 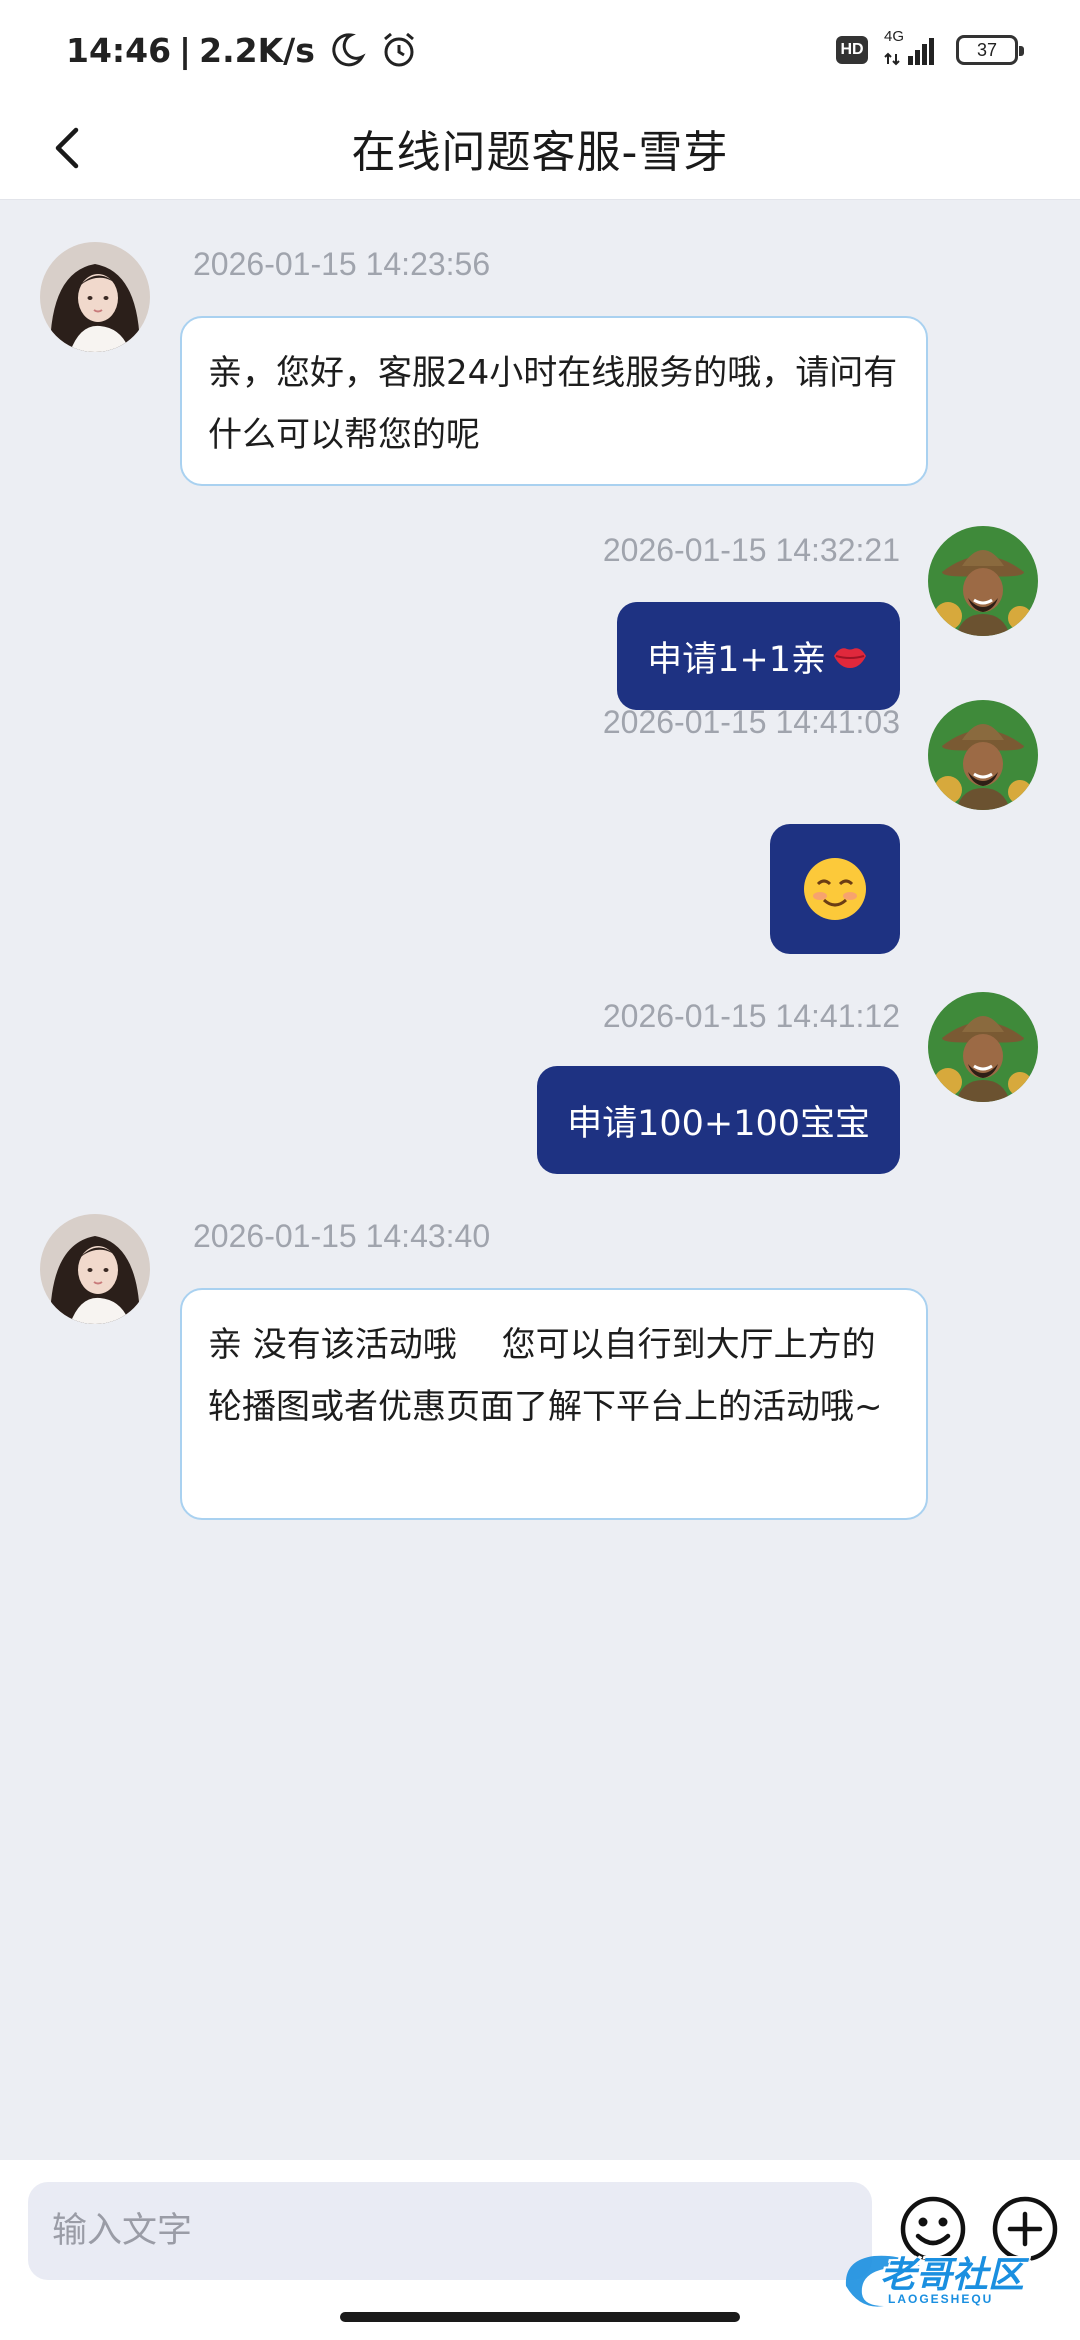 I want to click on message-bubble: 申请1+1亲, so click(x=758, y=656).